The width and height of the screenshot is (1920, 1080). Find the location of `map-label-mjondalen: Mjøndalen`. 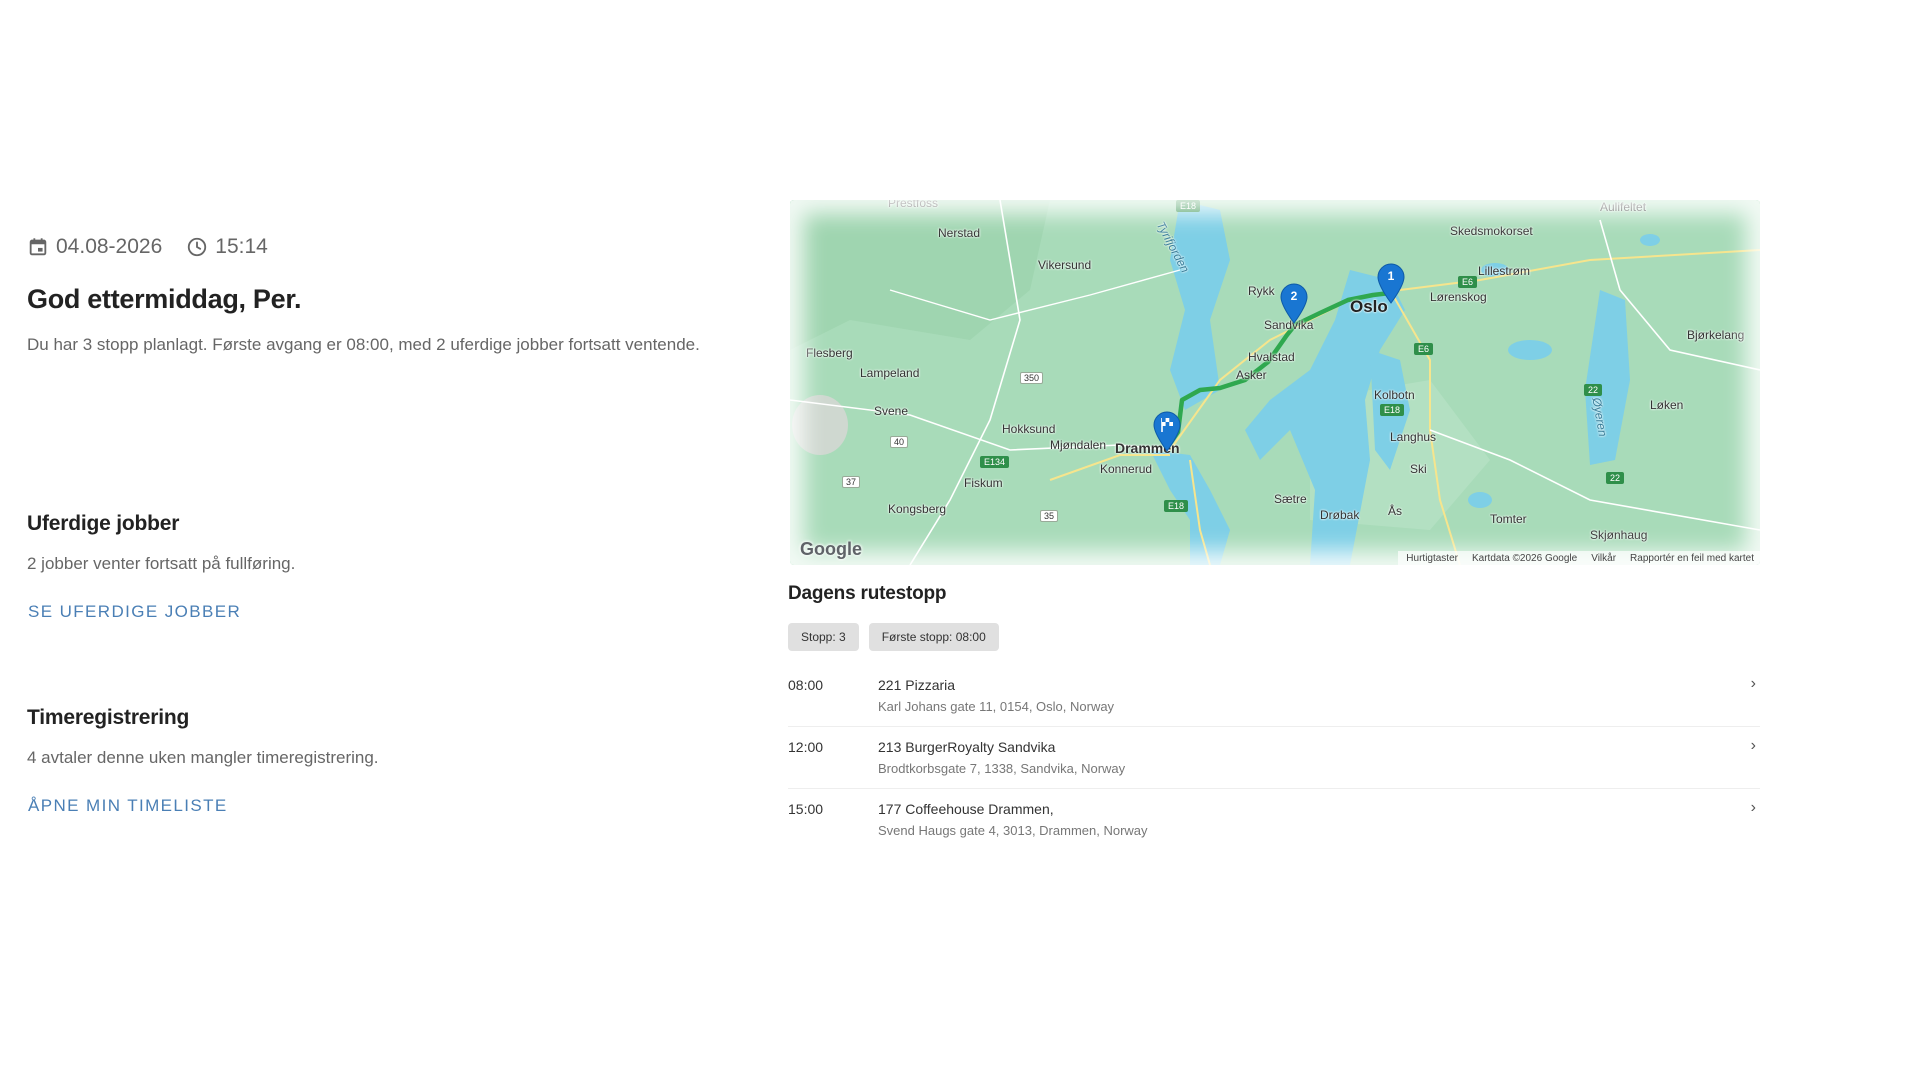

map-label-mjondalen: Mjøndalen is located at coordinates (1078, 445).